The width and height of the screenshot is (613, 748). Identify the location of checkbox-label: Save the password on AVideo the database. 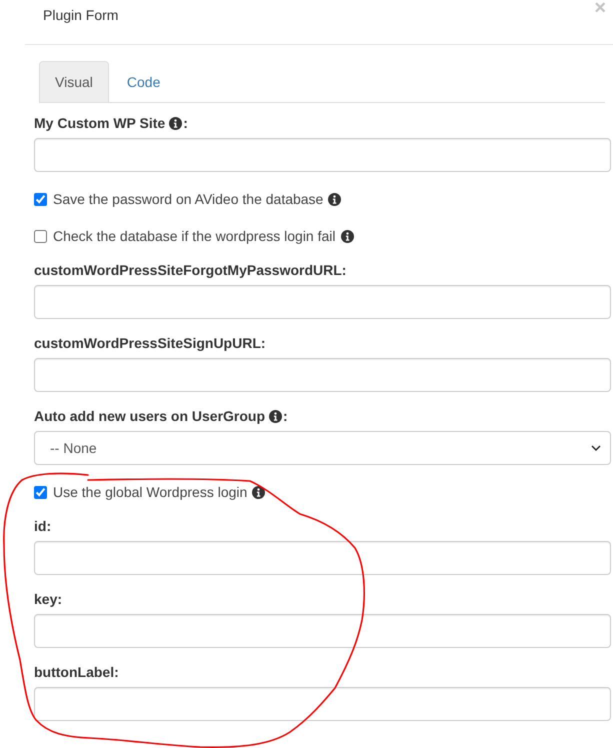
(188, 199).